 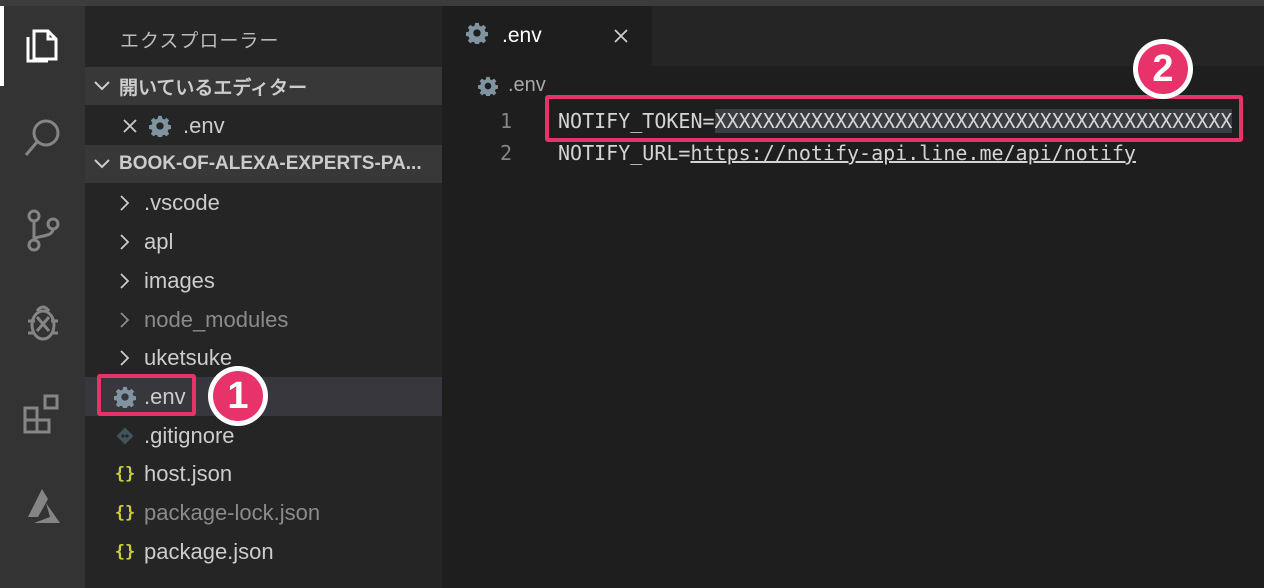 I want to click on tree-item-images: images, so click(x=263, y=280).